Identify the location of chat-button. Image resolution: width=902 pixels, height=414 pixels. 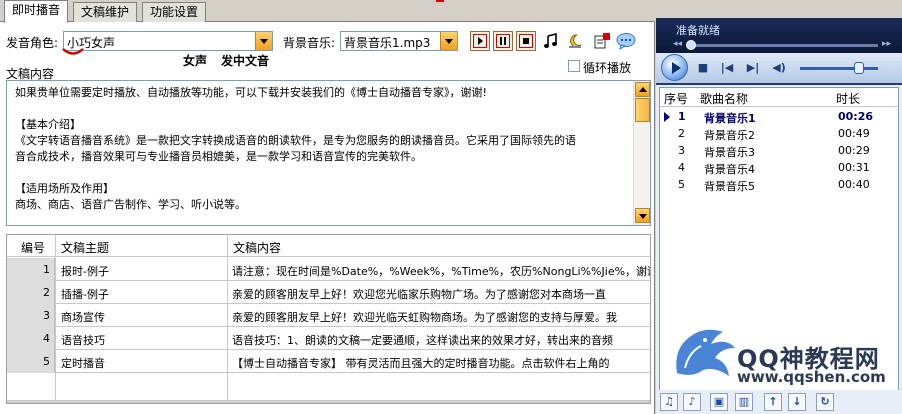
(626, 41).